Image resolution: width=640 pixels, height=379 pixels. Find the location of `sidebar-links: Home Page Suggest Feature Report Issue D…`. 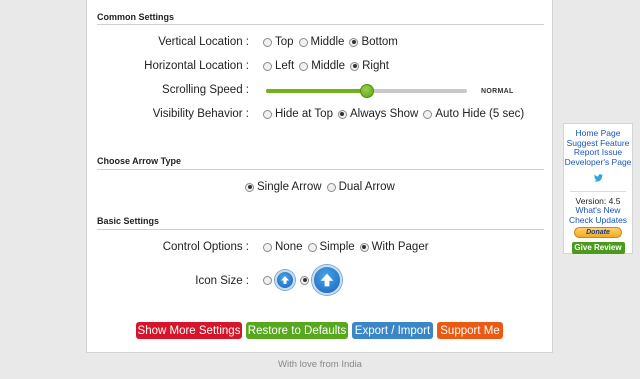

sidebar-links: Home Page Suggest Feature Report Issue D… is located at coordinates (598, 148).